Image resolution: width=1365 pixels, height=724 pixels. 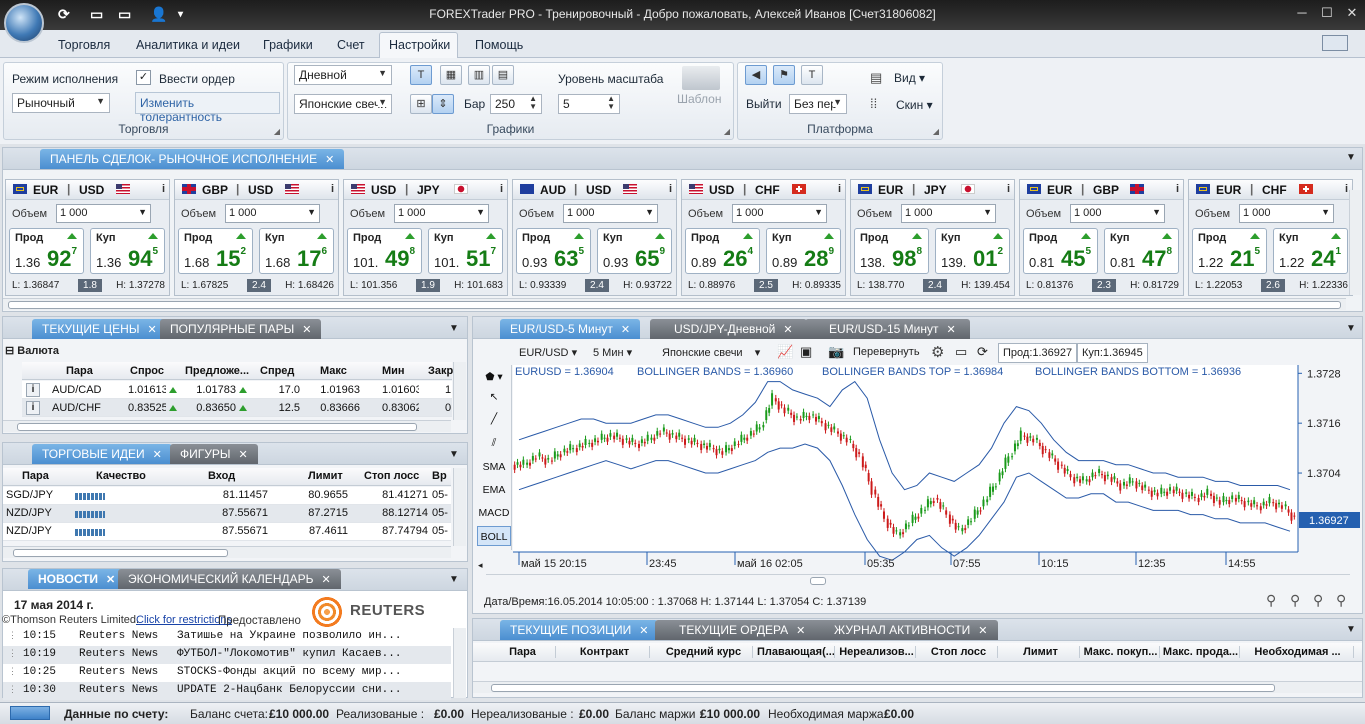 I want to click on buy-button: Куп 1.68 176, so click(x=296, y=251).